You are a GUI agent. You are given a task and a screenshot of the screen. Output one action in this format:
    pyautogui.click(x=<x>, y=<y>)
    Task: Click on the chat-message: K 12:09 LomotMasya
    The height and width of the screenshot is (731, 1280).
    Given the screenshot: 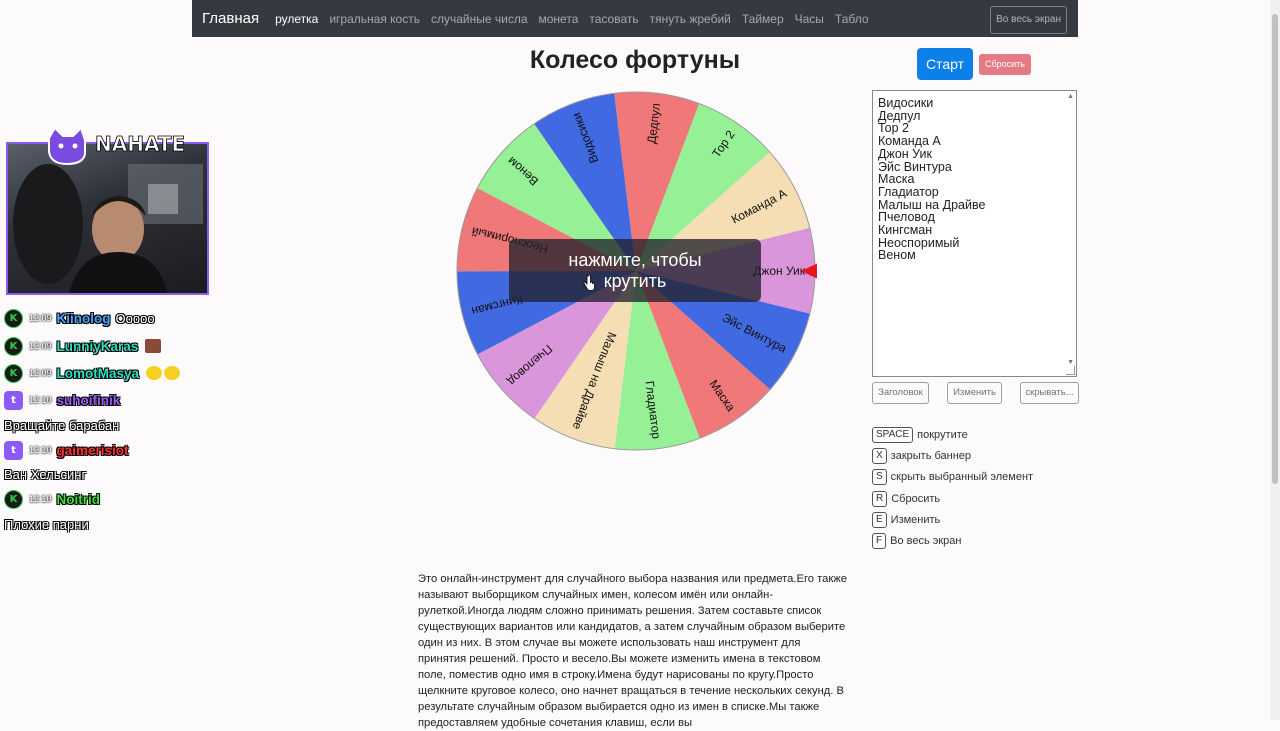 What is the action you would take?
    pyautogui.click(x=92, y=373)
    